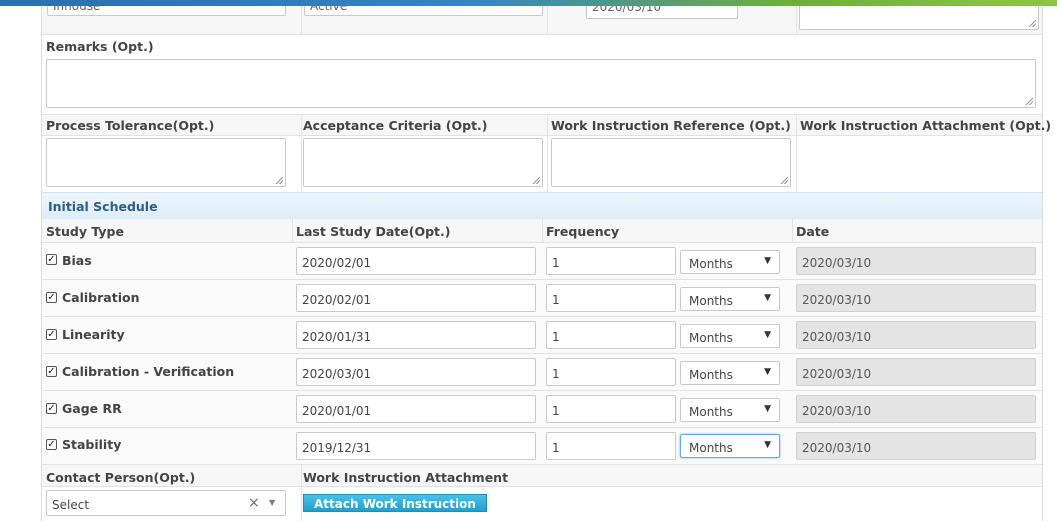 Image resolution: width=1057 pixels, height=521 pixels. I want to click on process-tolerance-label: Process Tolerance(Opt.), so click(130, 125).